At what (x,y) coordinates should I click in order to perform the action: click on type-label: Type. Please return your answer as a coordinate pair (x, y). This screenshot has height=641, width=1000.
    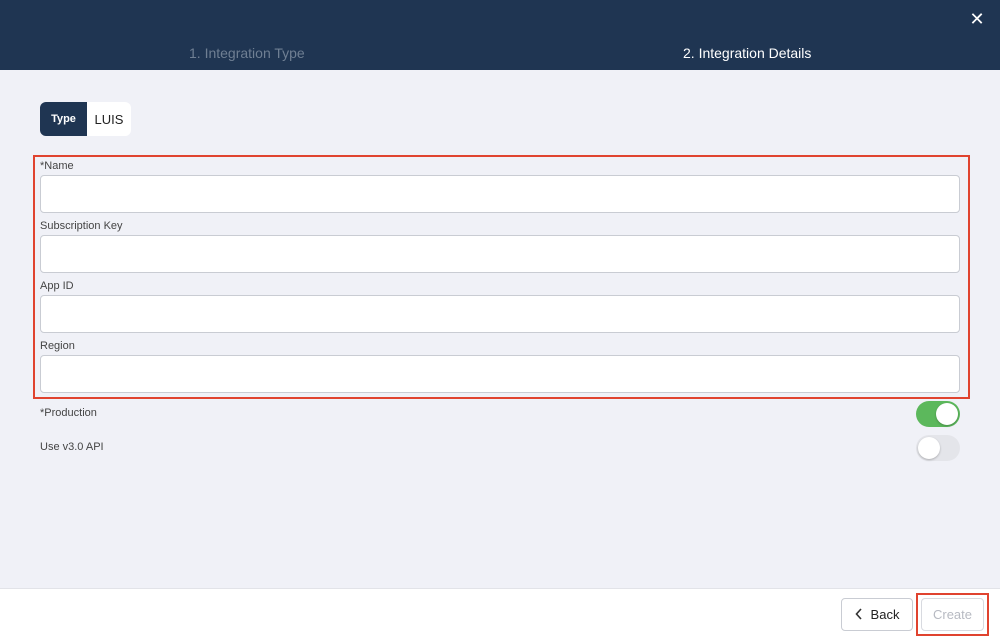
    Looking at the image, I should click on (63, 119).